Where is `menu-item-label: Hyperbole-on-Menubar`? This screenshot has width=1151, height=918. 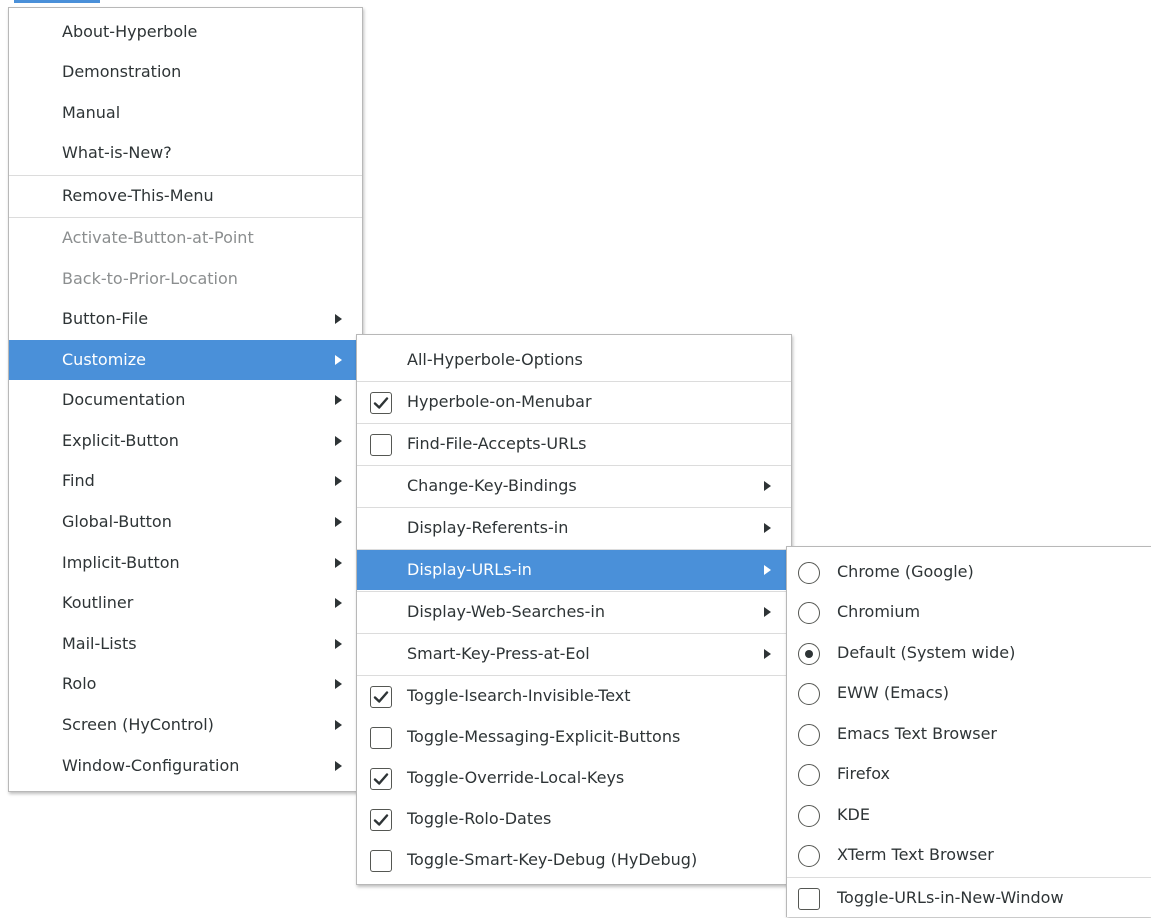 menu-item-label: Hyperbole-on-Menubar is located at coordinates (499, 401).